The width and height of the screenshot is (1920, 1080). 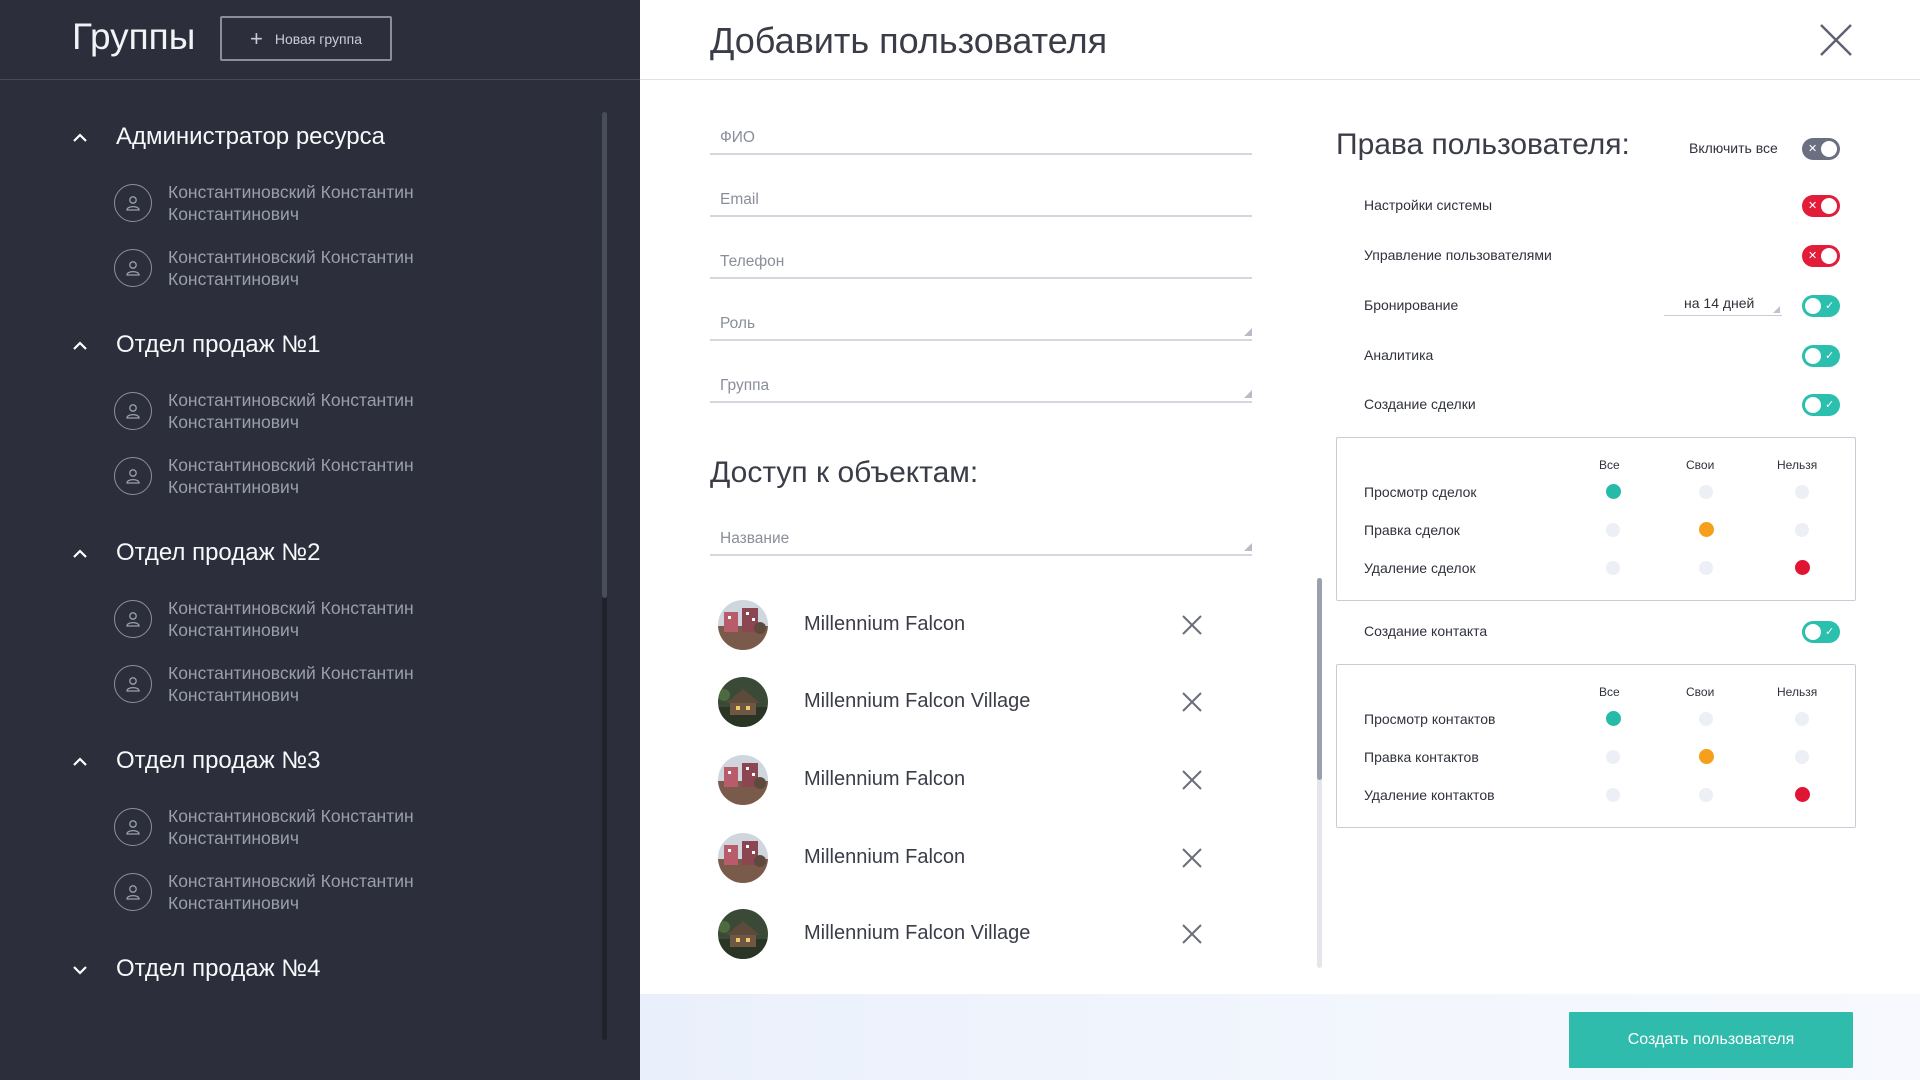 What do you see at coordinates (981, 383) in the screenshot?
I see `group-select: Группа` at bounding box center [981, 383].